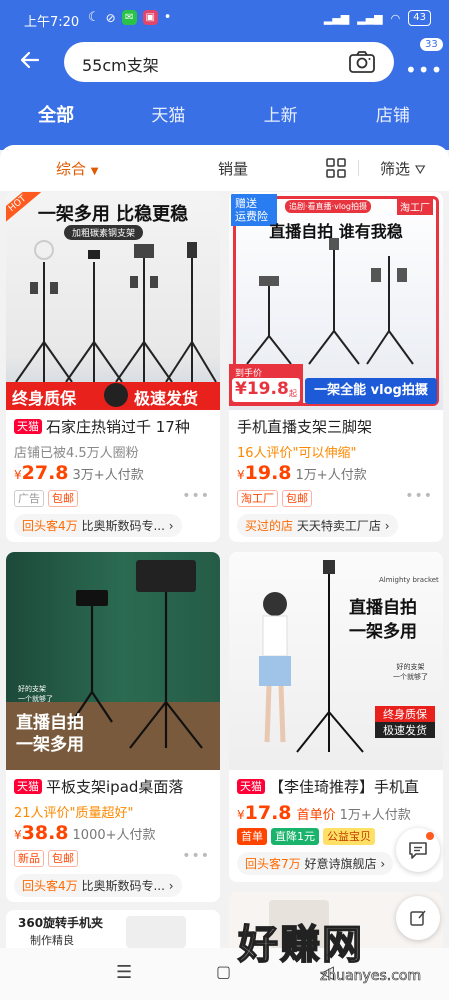  Describe the element at coordinates (293, 393) in the screenshot. I see `price-sticker-suffix: 起` at that location.